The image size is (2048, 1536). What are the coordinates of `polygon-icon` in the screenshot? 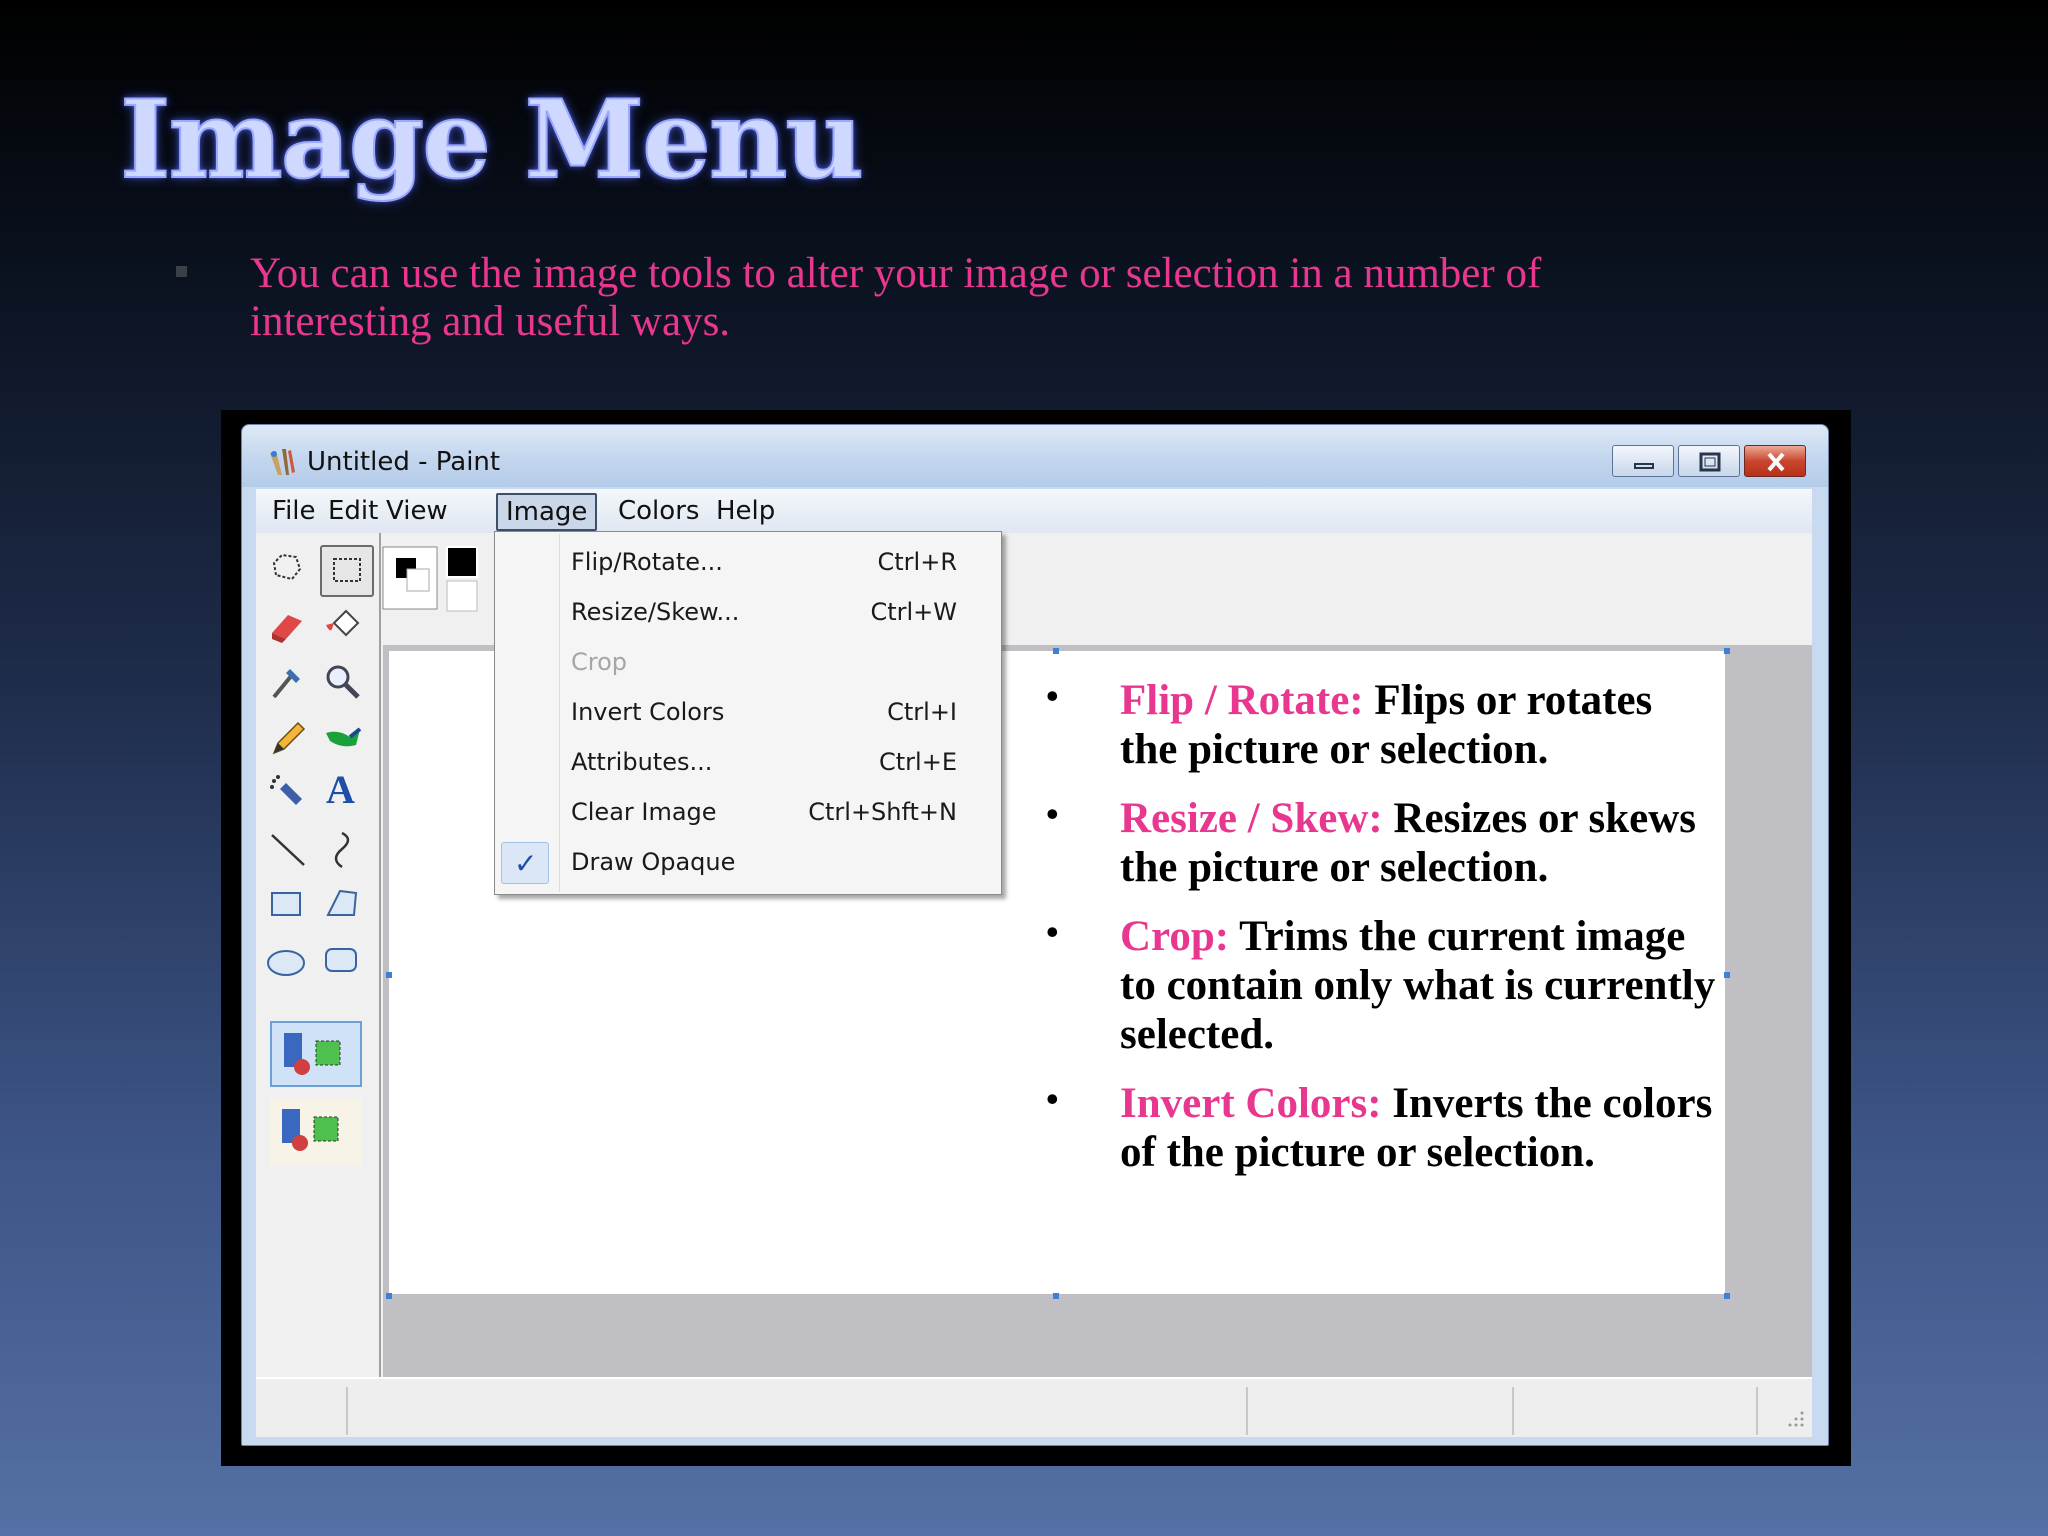 It's located at (342, 905).